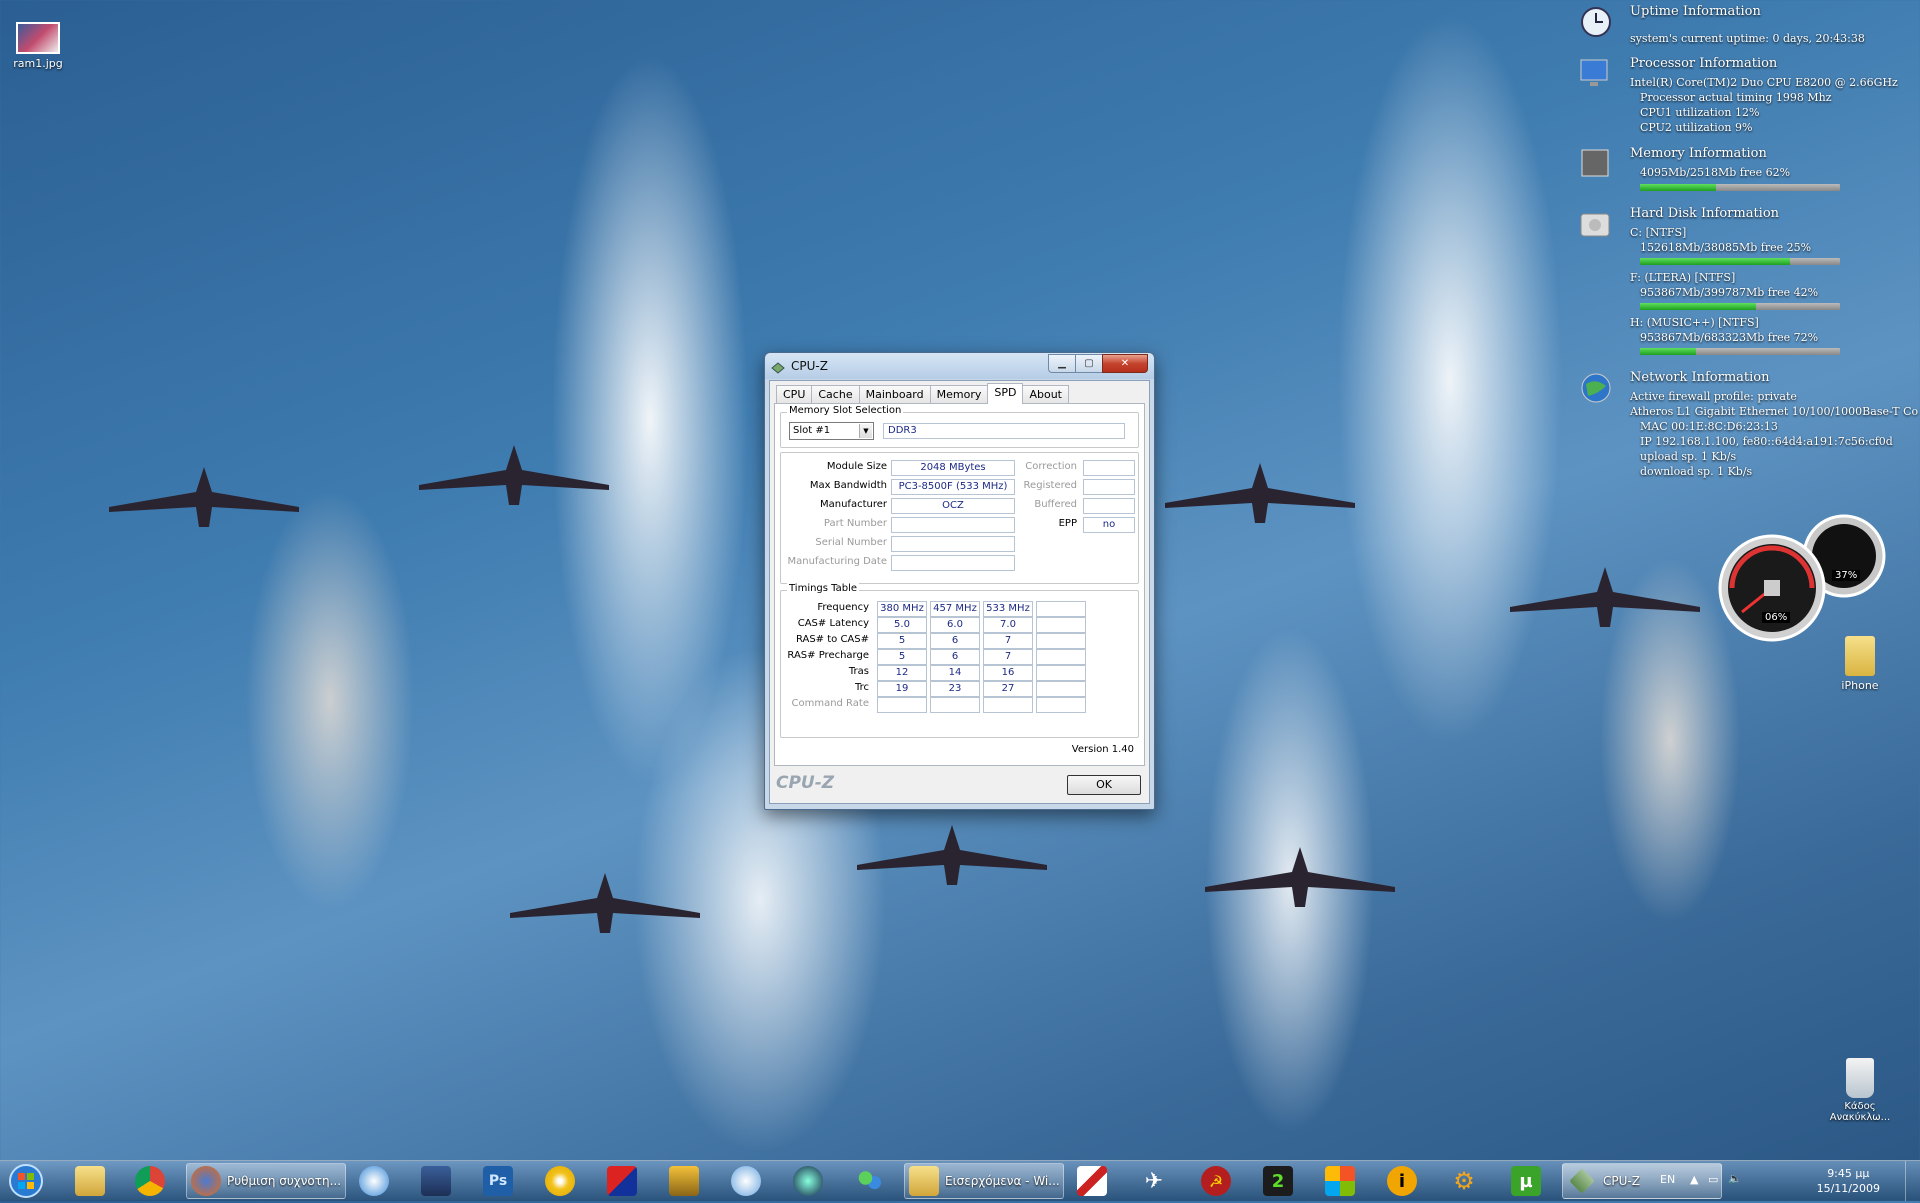  I want to click on timing-cell: 14, so click(955, 673).